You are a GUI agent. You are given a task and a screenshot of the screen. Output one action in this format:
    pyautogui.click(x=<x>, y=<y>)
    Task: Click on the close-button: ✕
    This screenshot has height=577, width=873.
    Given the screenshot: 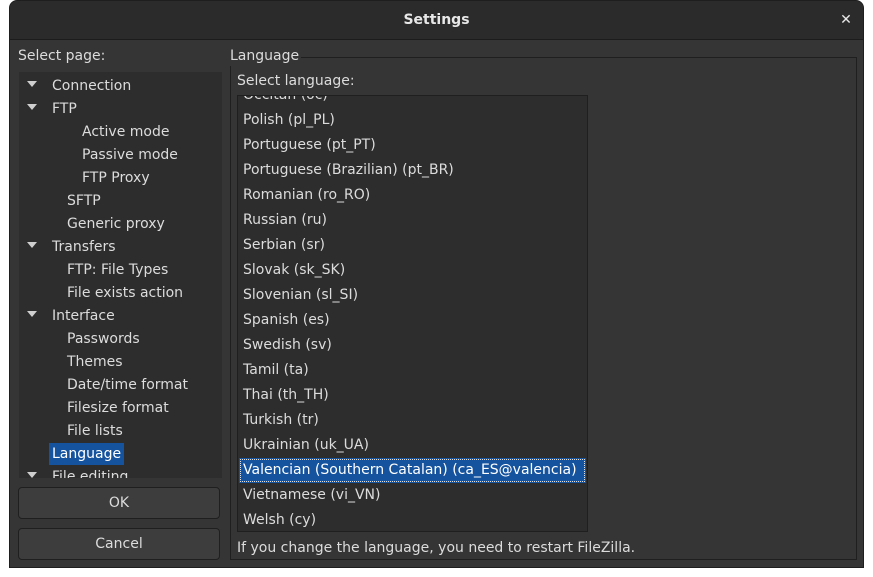 What is the action you would take?
    pyautogui.click(x=846, y=20)
    